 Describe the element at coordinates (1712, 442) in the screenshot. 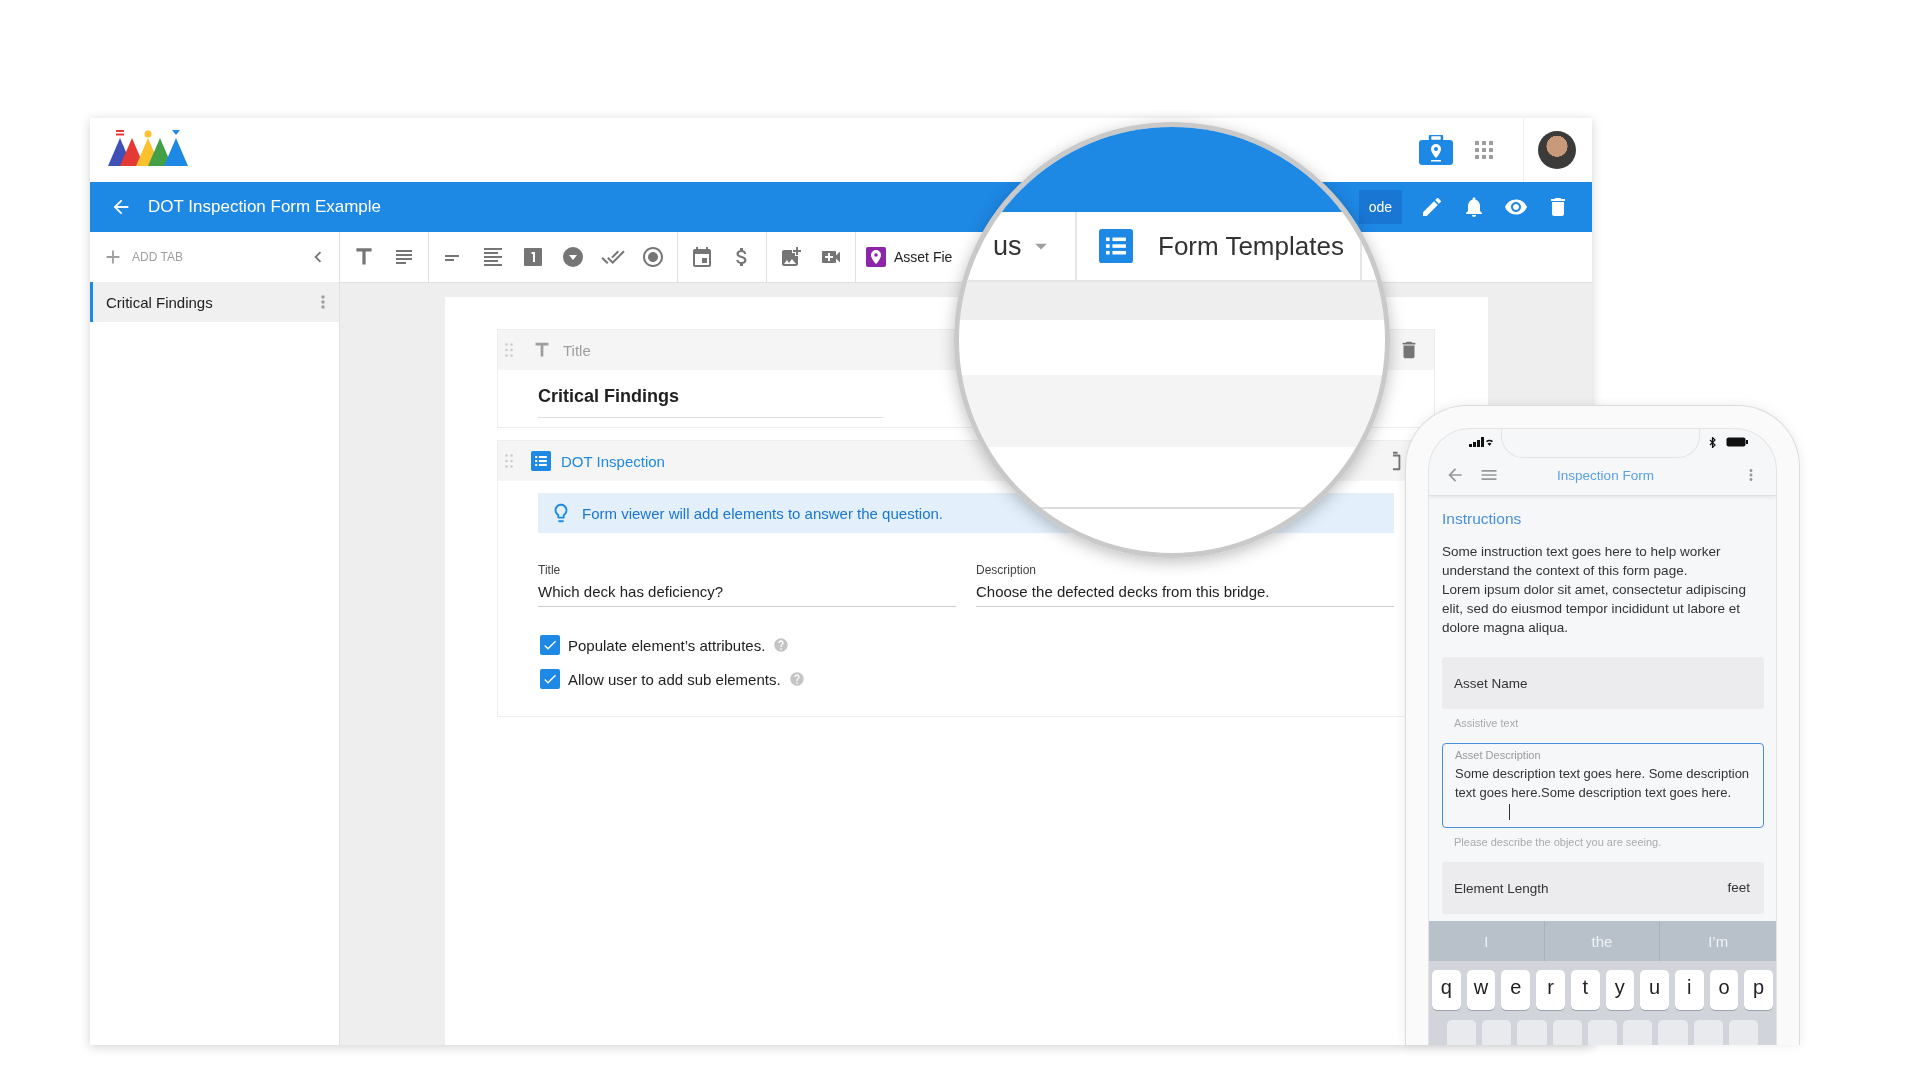

I see `bluetooth-icon` at that location.